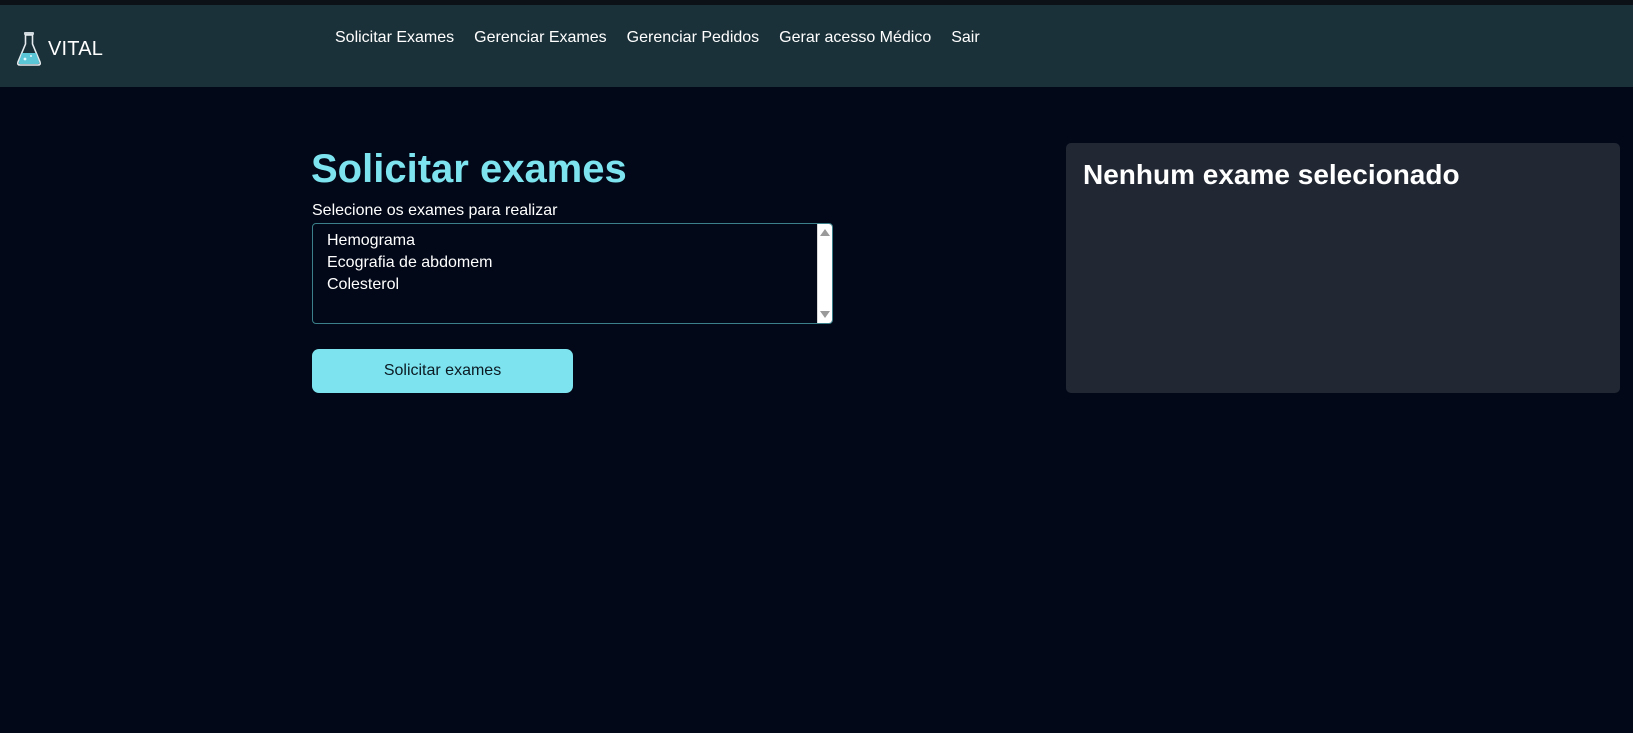  I want to click on brand-name: VITAL, so click(76, 48).